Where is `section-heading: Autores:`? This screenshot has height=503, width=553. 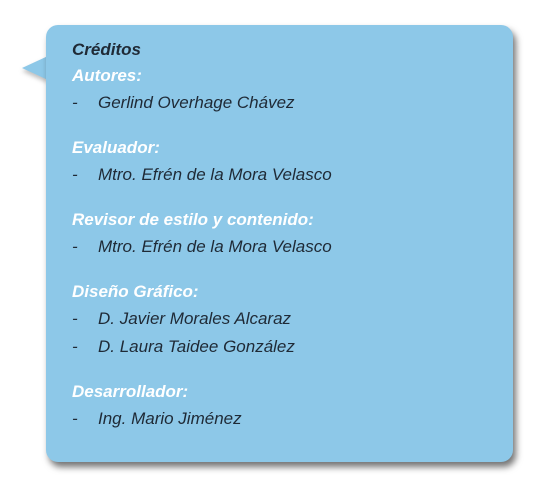 section-heading: Autores: is located at coordinates (107, 75).